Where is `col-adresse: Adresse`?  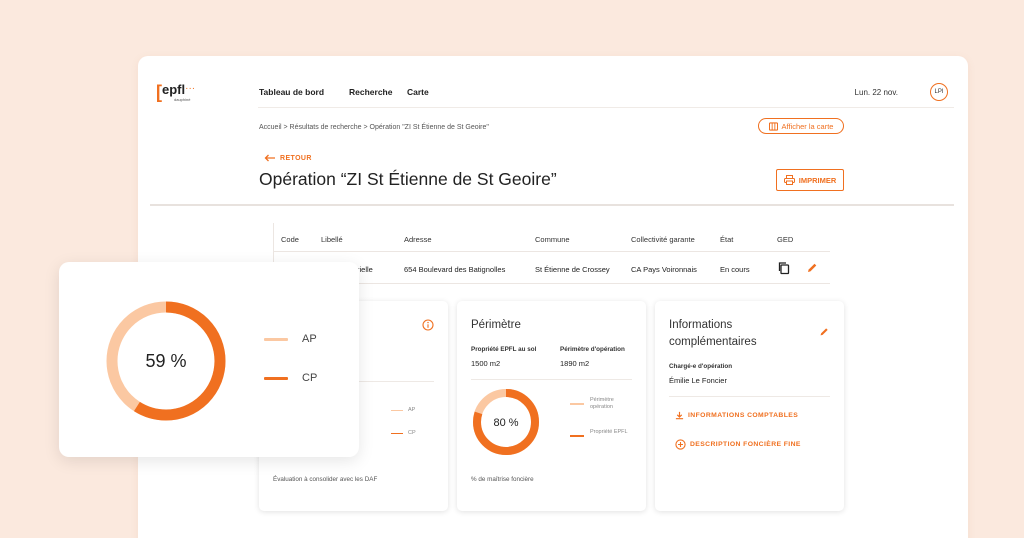 col-adresse: Adresse is located at coordinates (418, 239).